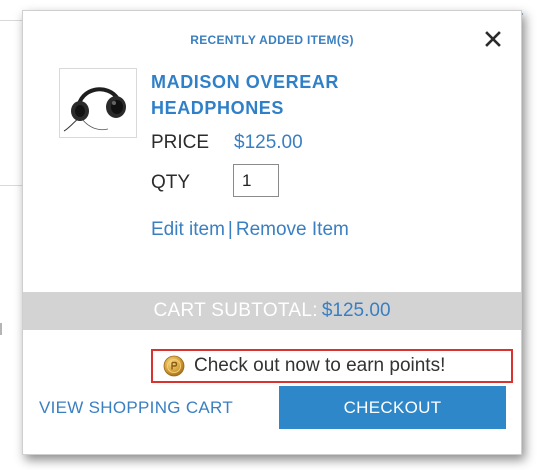 The image size is (542, 470). Describe the element at coordinates (188, 229) in the screenshot. I see `edit-item-link: Edit item` at that location.